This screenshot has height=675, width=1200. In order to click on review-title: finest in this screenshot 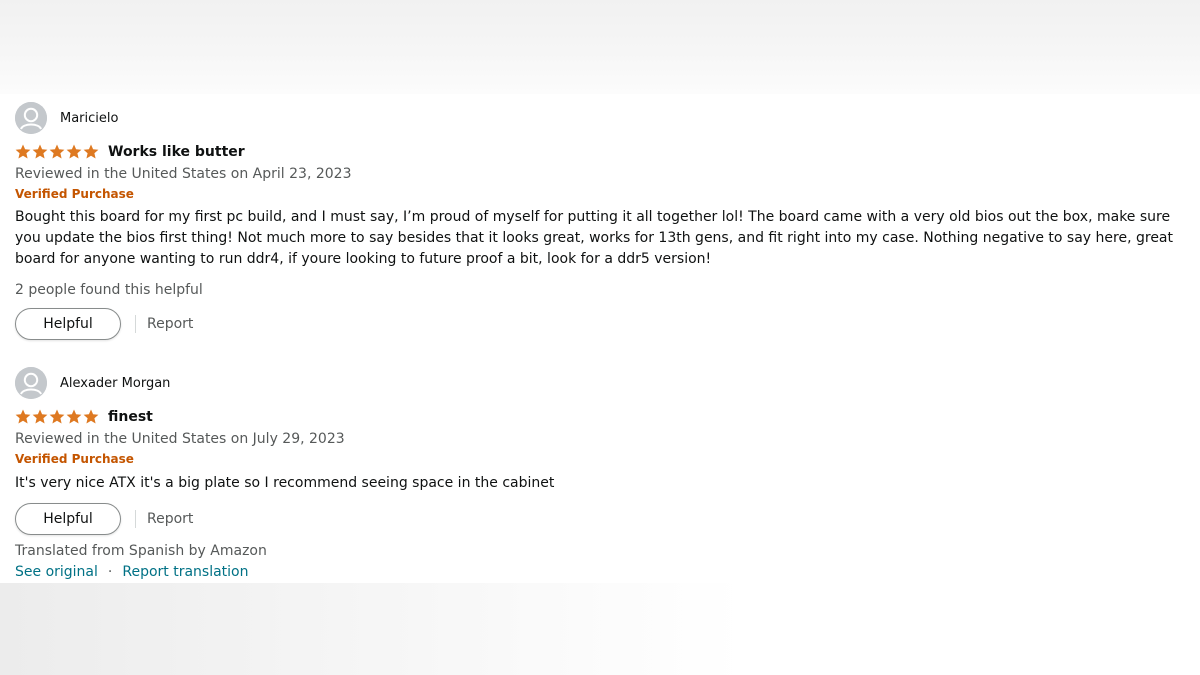, I will do `click(130, 417)`.